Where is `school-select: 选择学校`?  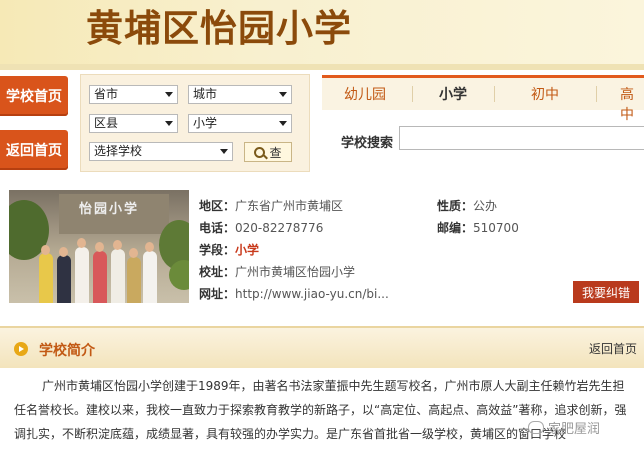
school-select: 选择学校 is located at coordinates (161, 151).